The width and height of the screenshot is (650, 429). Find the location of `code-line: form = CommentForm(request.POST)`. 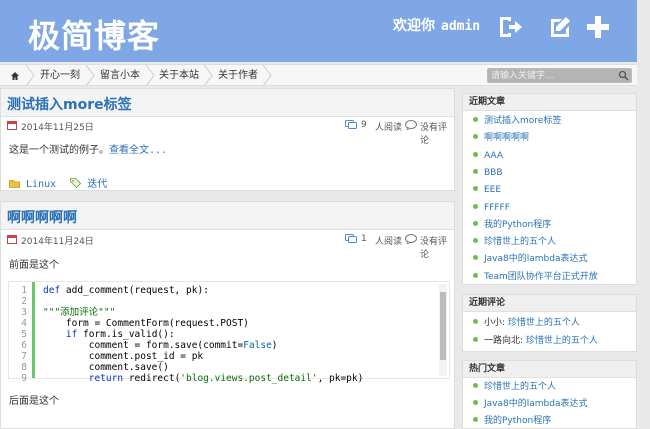

code-line: form = CommentForm(request.POST) is located at coordinates (146, 323).